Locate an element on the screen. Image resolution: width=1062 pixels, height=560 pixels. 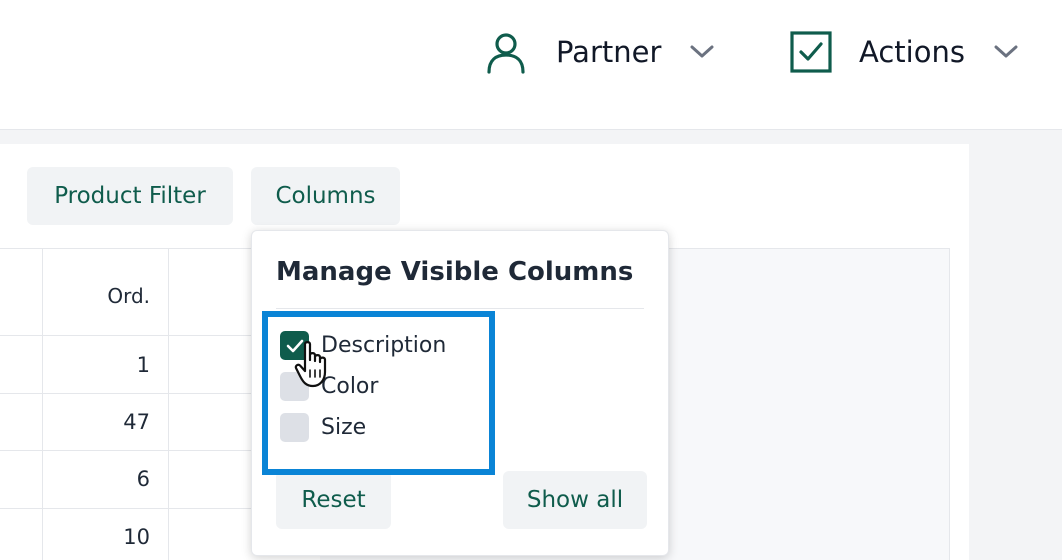
table-cell-ord: 10 is located at coordinates (136, 537).